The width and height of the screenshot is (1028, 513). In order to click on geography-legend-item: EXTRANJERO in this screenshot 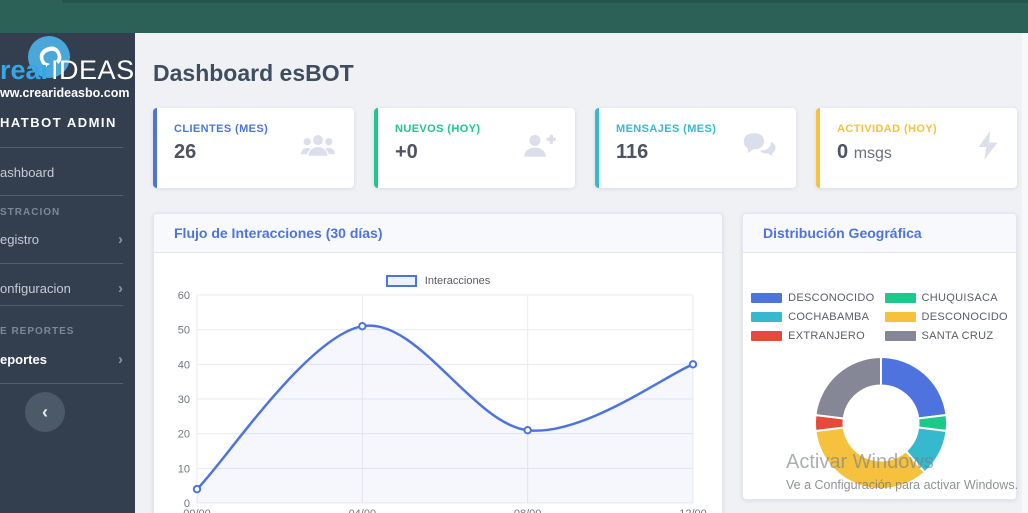, I will do `click(812, 336)`.